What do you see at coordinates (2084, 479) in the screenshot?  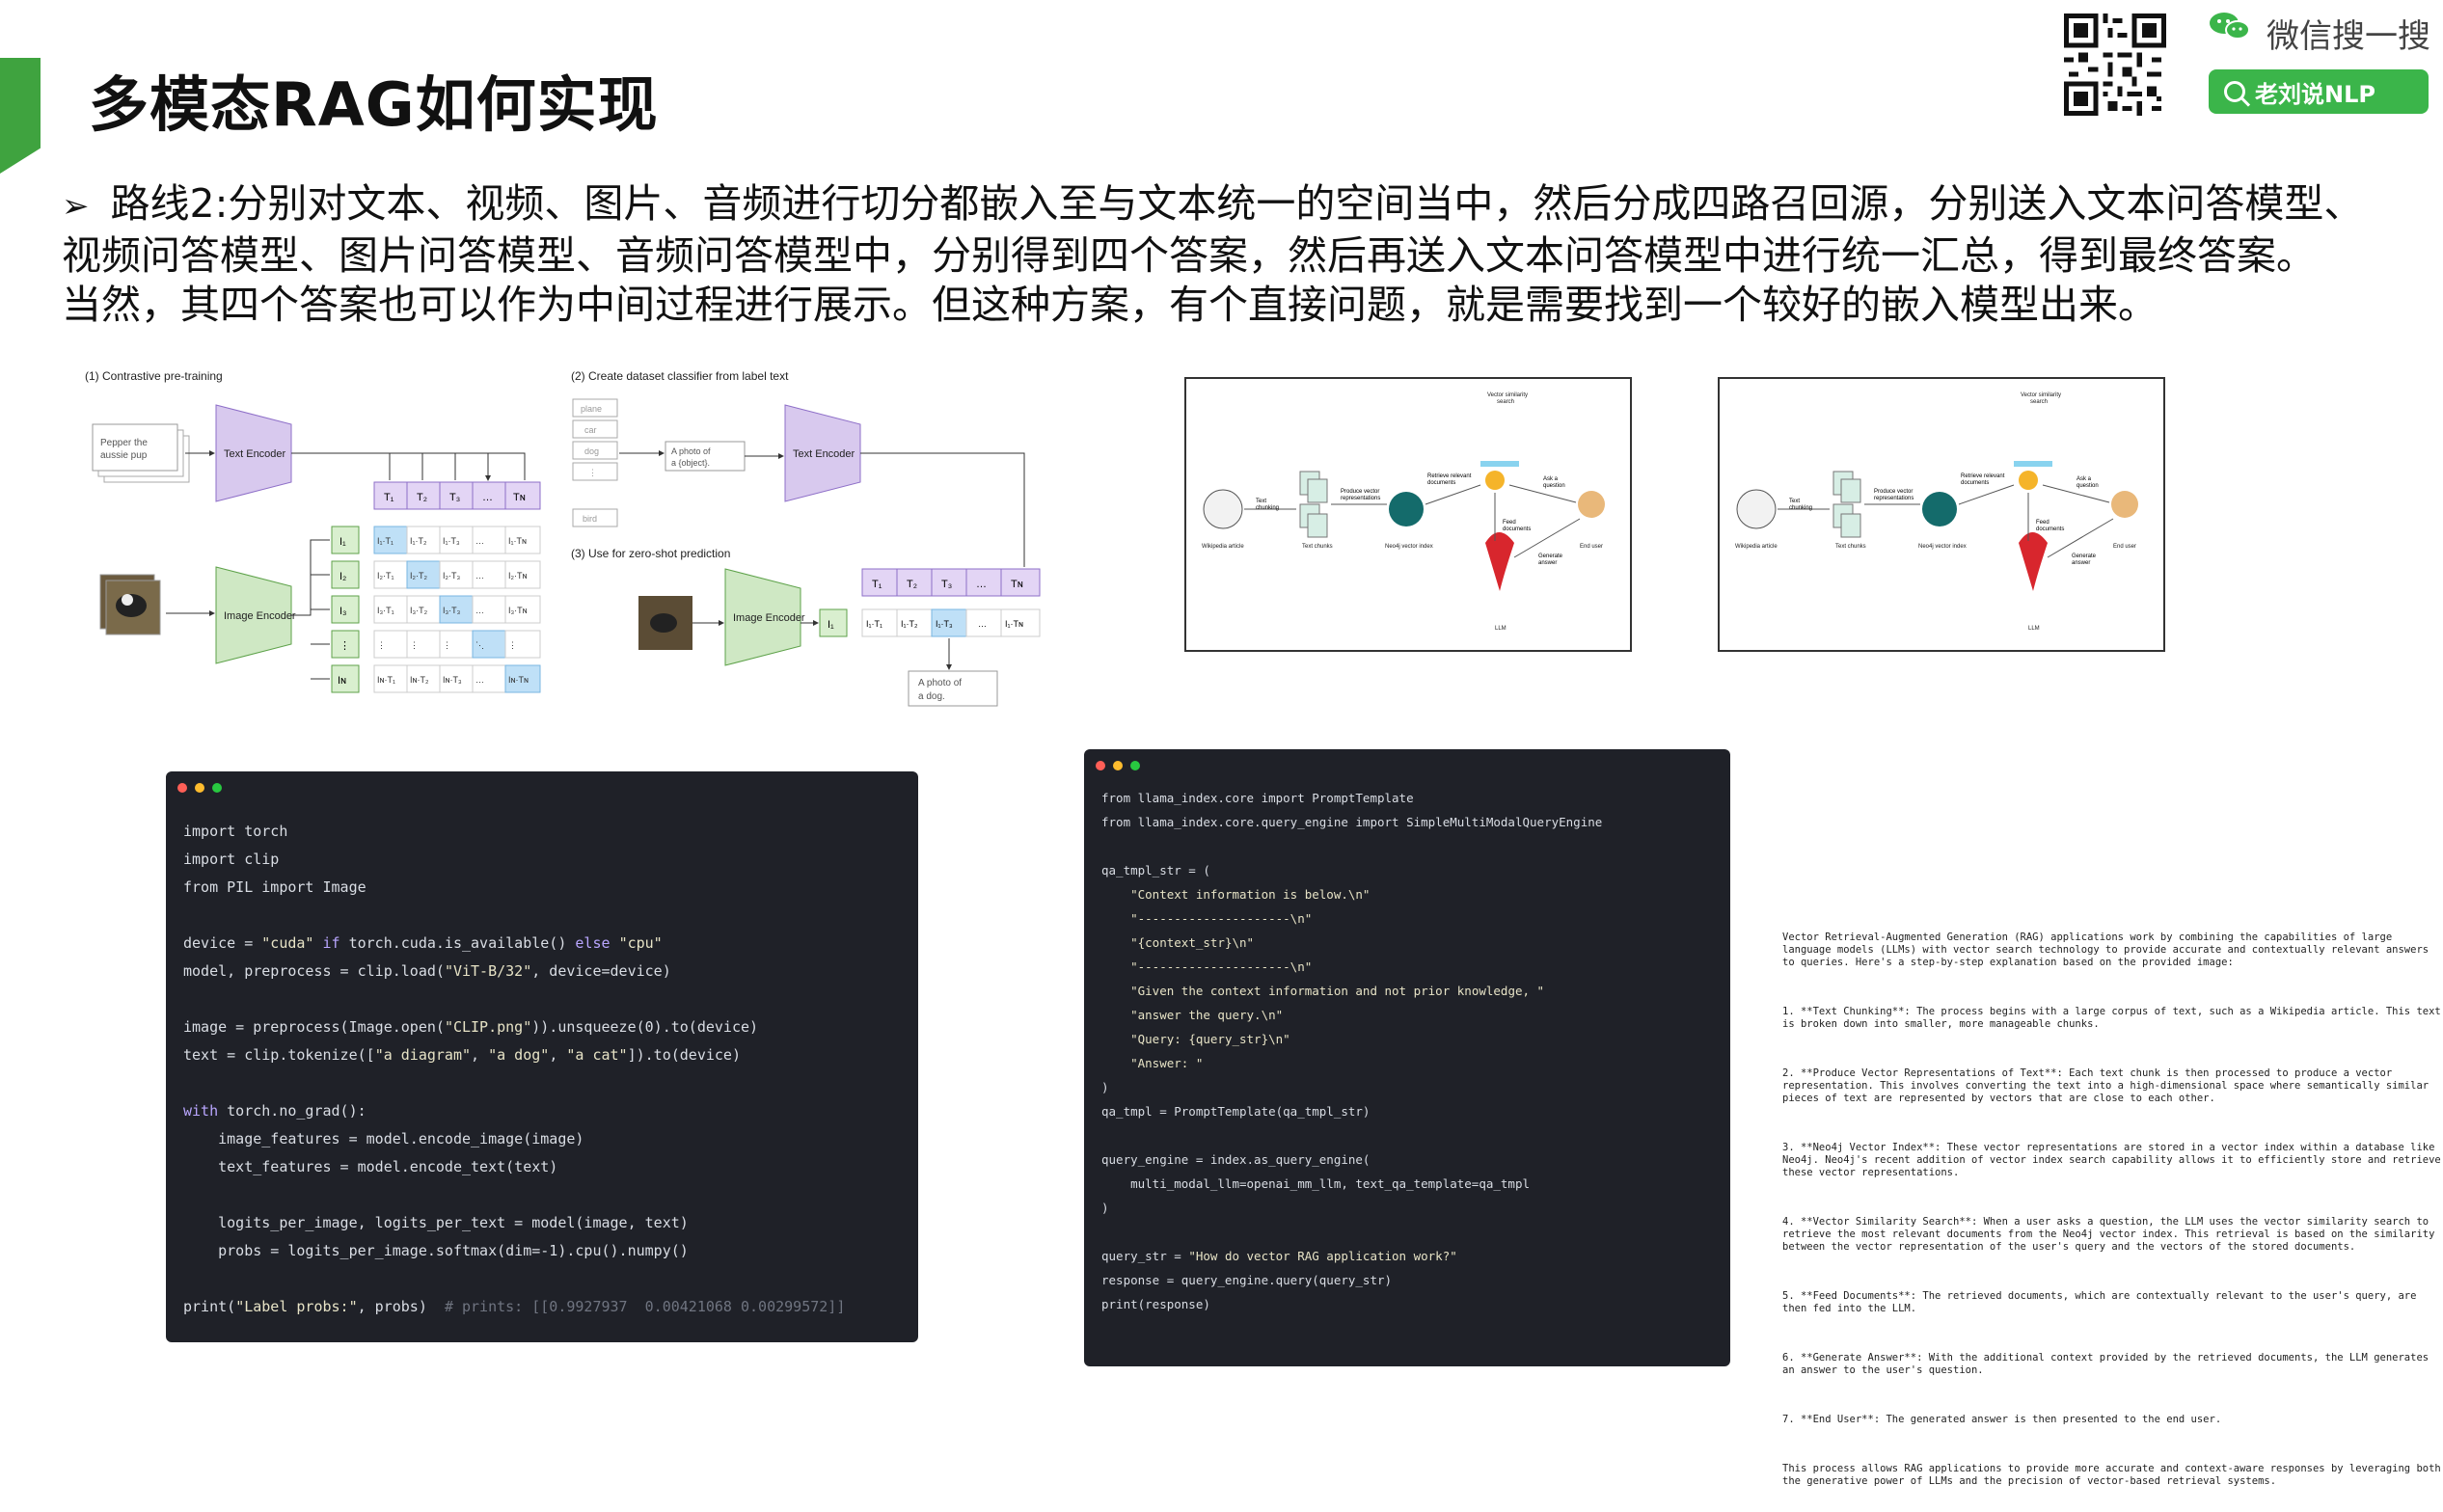 I see `svg-text: Ask a` at bounding box center [2084, 479].